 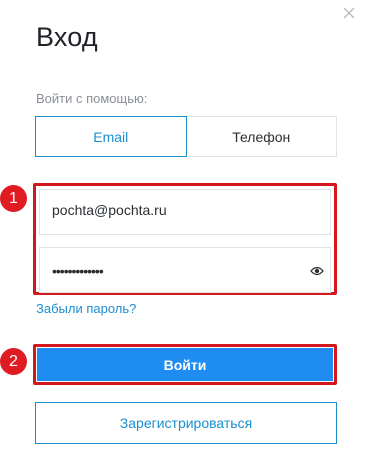 I want to click on close-icon, so click(x=349, y=13).